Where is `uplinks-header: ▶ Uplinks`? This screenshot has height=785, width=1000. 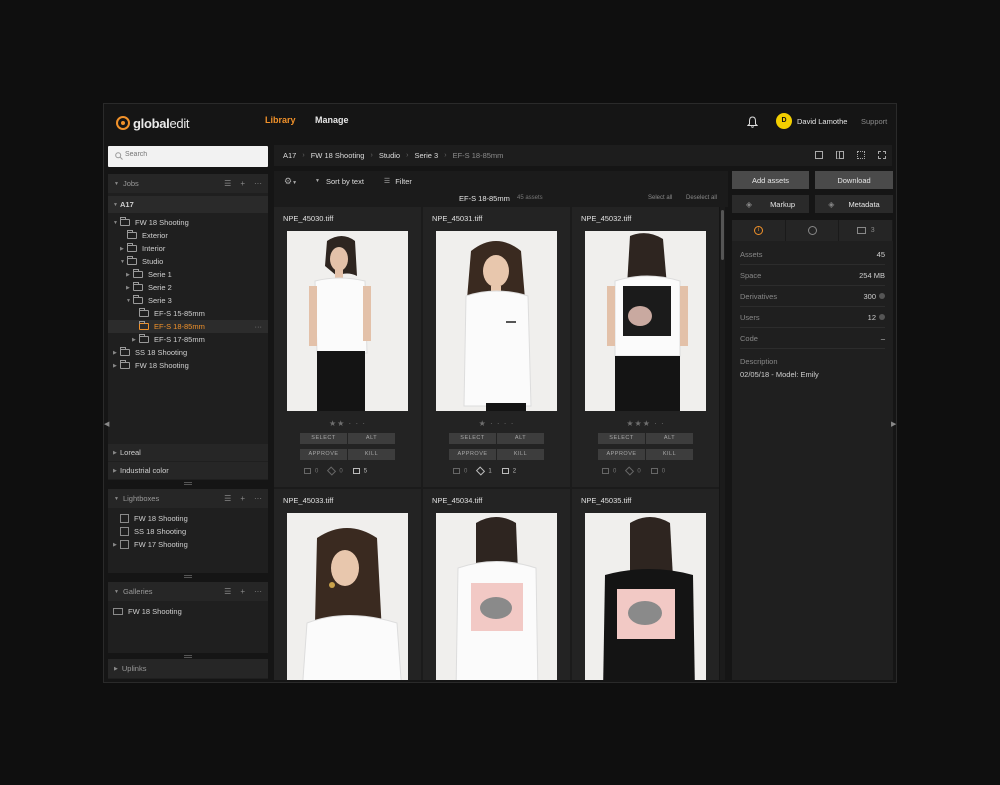
uplinks-header: ▶ Uplinks is located at coordinates (188, 668).